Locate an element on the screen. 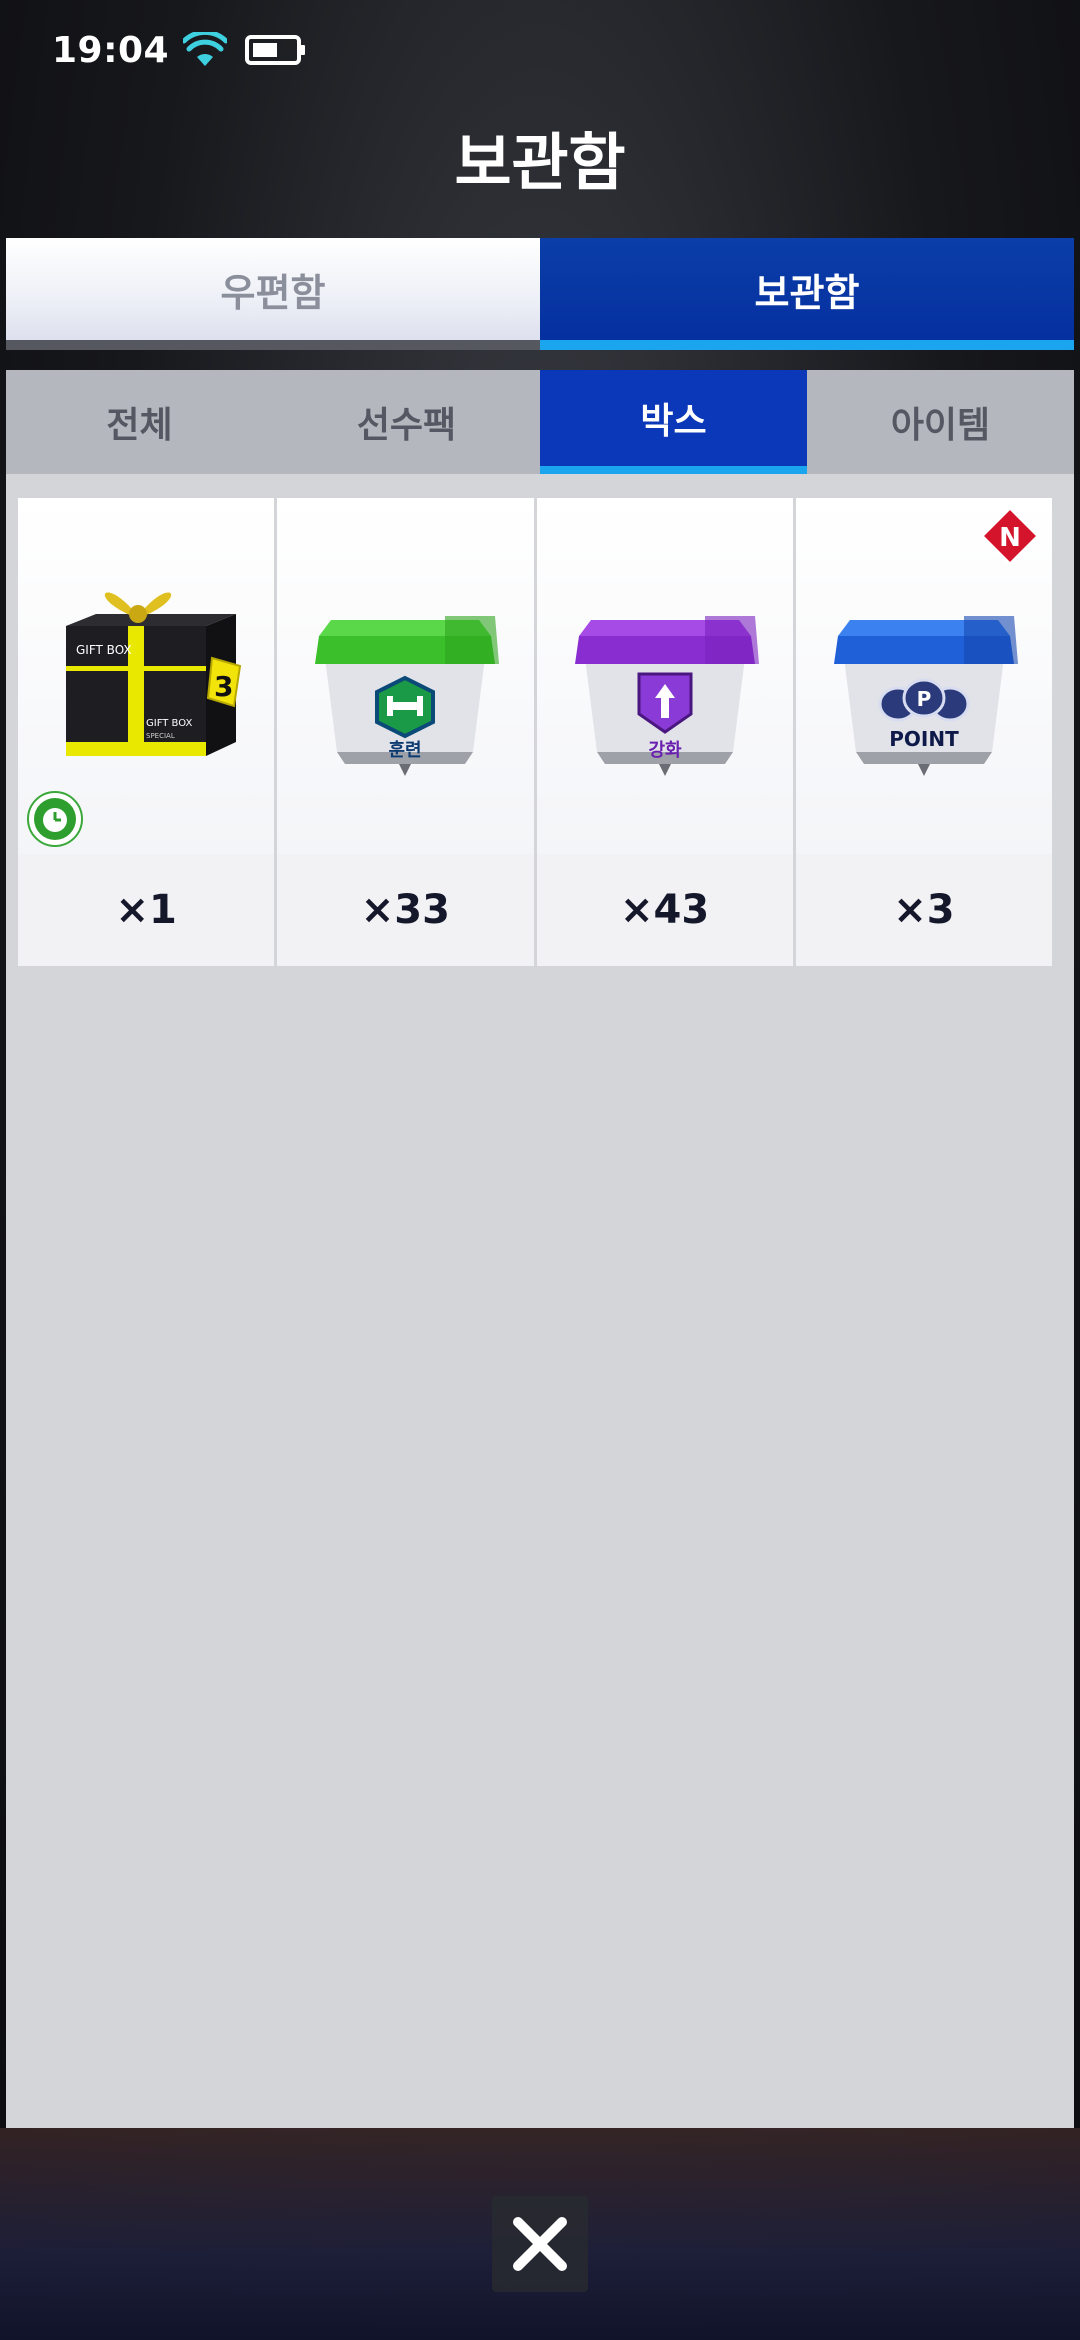 The height and width of the screenshot is (2340, 1080). item-image: 강화 is located at coordinates (664, 676).